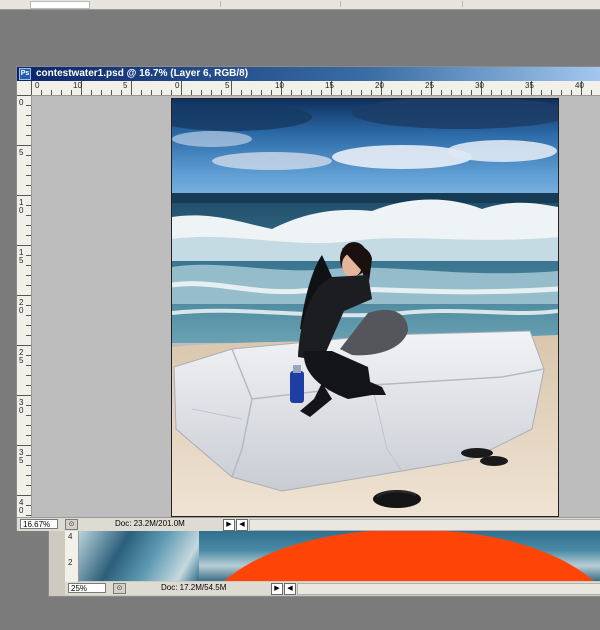 This screenshot has height=630, width=600. Describe the element at coordinates (300, 5) in the screenshot. I see `options-bar` at that location.